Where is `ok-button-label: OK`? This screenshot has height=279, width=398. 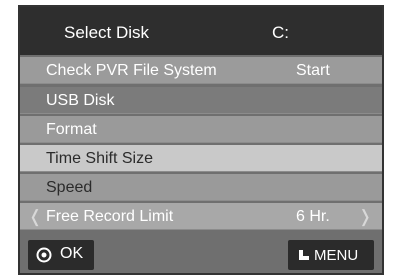
ok-button-label: OK is located at coordinates (72, 253).